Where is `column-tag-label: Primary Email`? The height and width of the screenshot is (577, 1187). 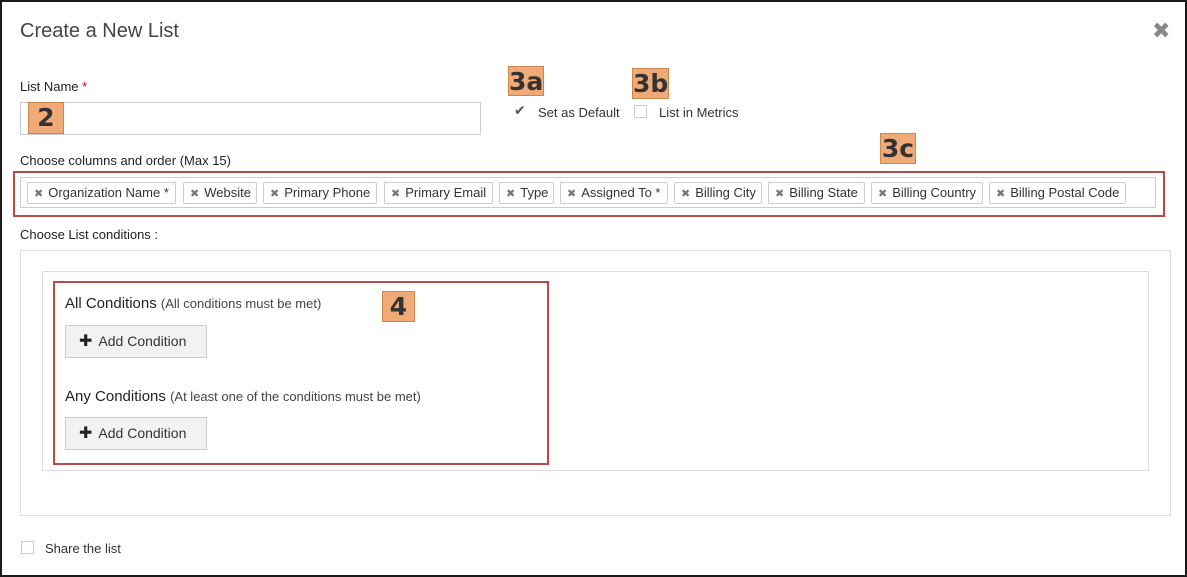 column-tag-label: Primary Email is located at coordinates (446, 192).